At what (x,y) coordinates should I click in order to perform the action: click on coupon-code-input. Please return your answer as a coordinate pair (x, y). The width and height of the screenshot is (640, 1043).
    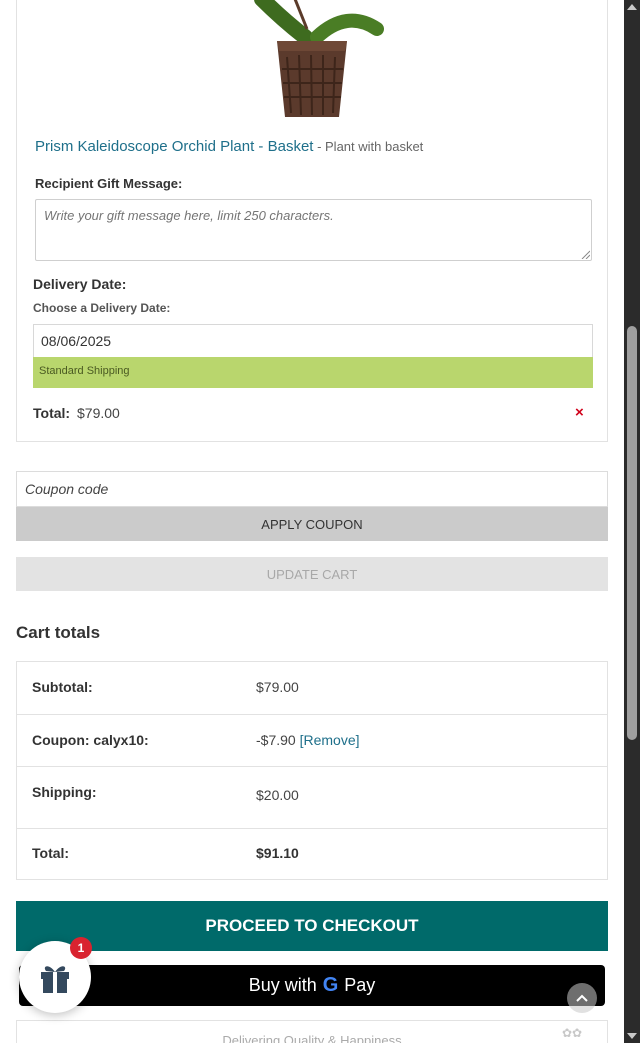
    Looking at the image, I should click on (312, 489).